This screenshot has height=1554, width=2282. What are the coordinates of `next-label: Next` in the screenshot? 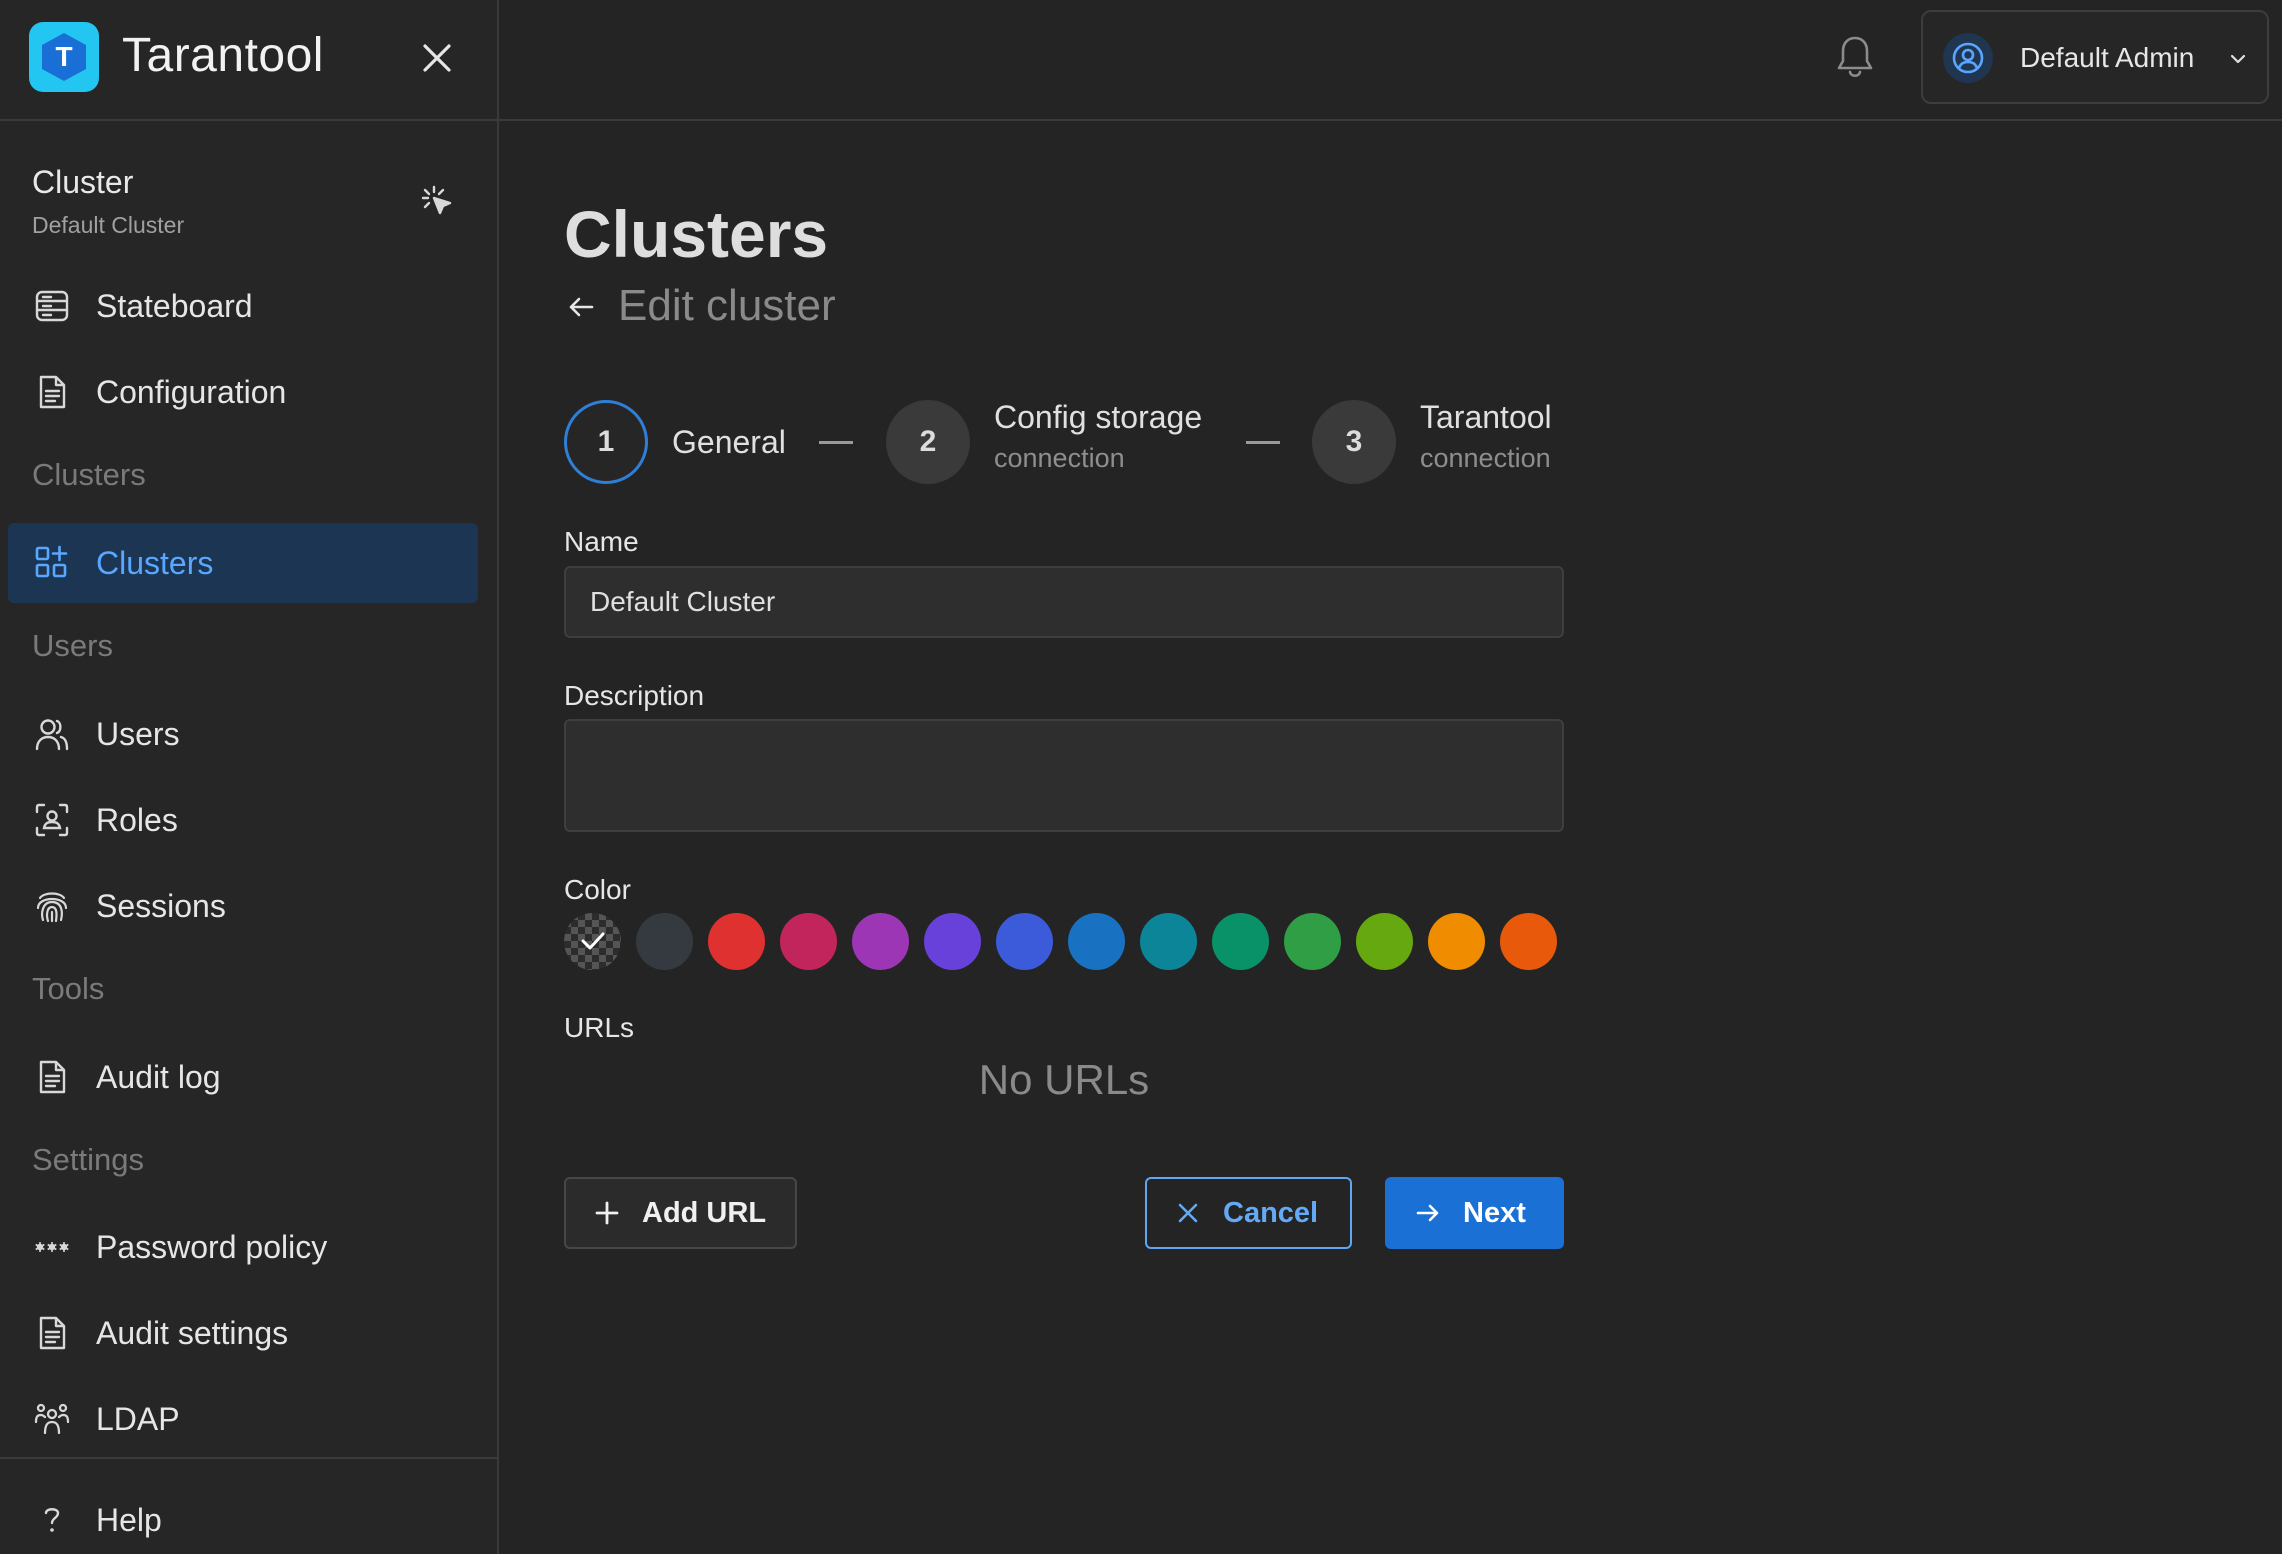 It's located at (1494, 1212).